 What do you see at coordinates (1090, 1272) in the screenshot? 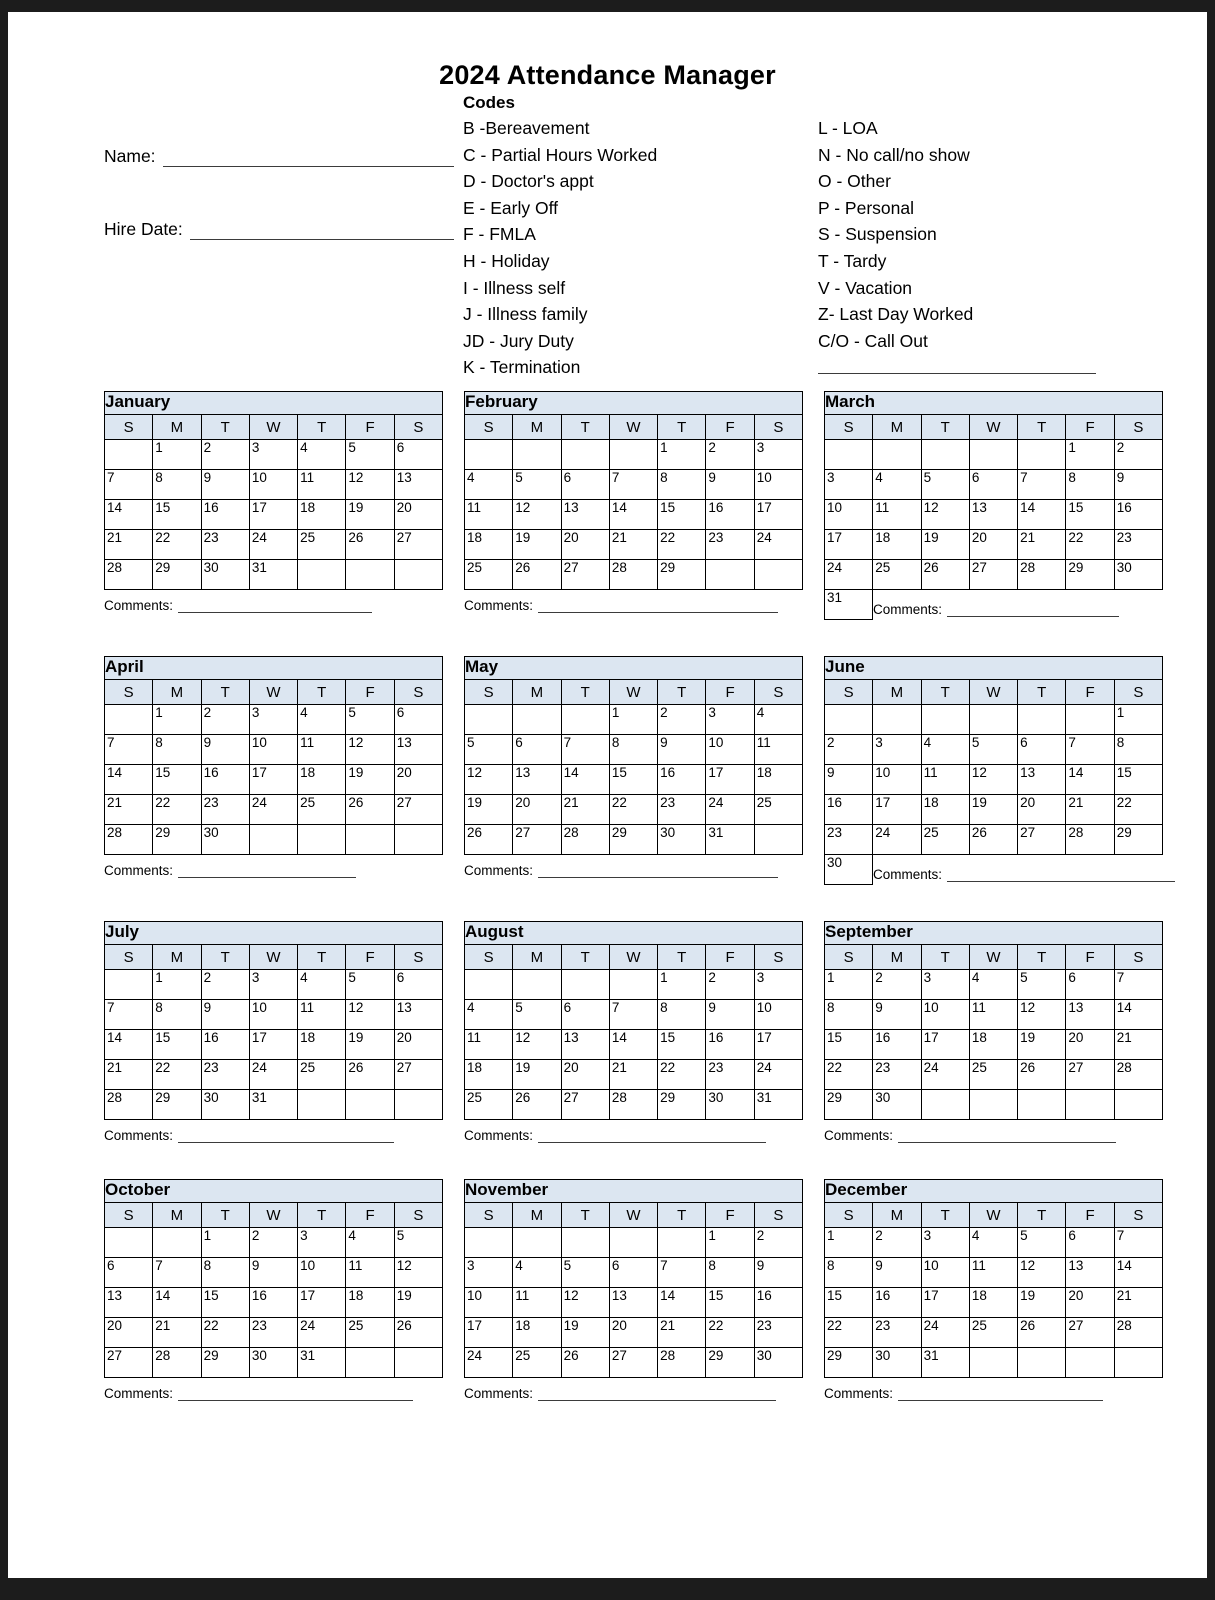
I see `calendar-cell-day-13: 13` at bounding box center [1090, 1272].